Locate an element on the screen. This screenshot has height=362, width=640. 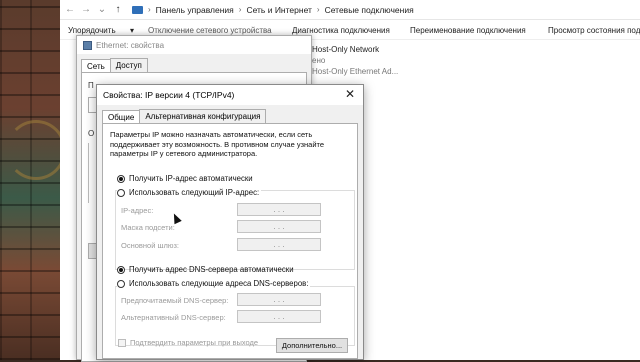
diagnose-button: Диагностика подключения is located at coordinates (341, 30).